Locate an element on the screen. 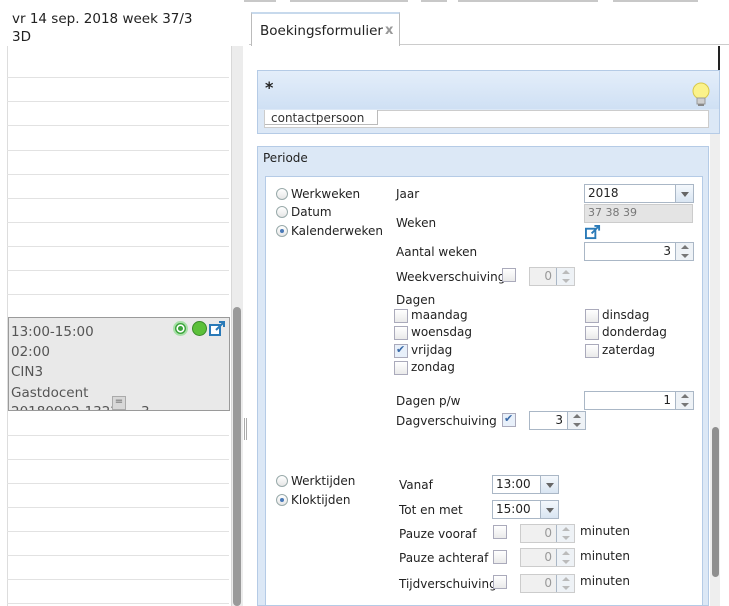 The width and height of the screenshot is (729, 606). tab-boekingsformulier: Boekingsformulier x is located at coordinates (325, 29).